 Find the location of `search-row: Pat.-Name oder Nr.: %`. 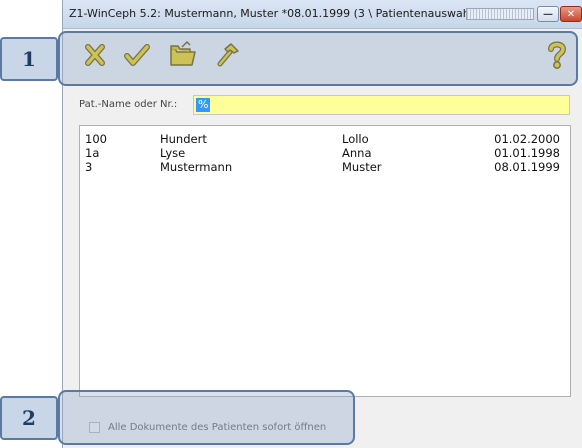

search-row: Pat.-Name oder Nr.: % is located at coordinates (322, 104).